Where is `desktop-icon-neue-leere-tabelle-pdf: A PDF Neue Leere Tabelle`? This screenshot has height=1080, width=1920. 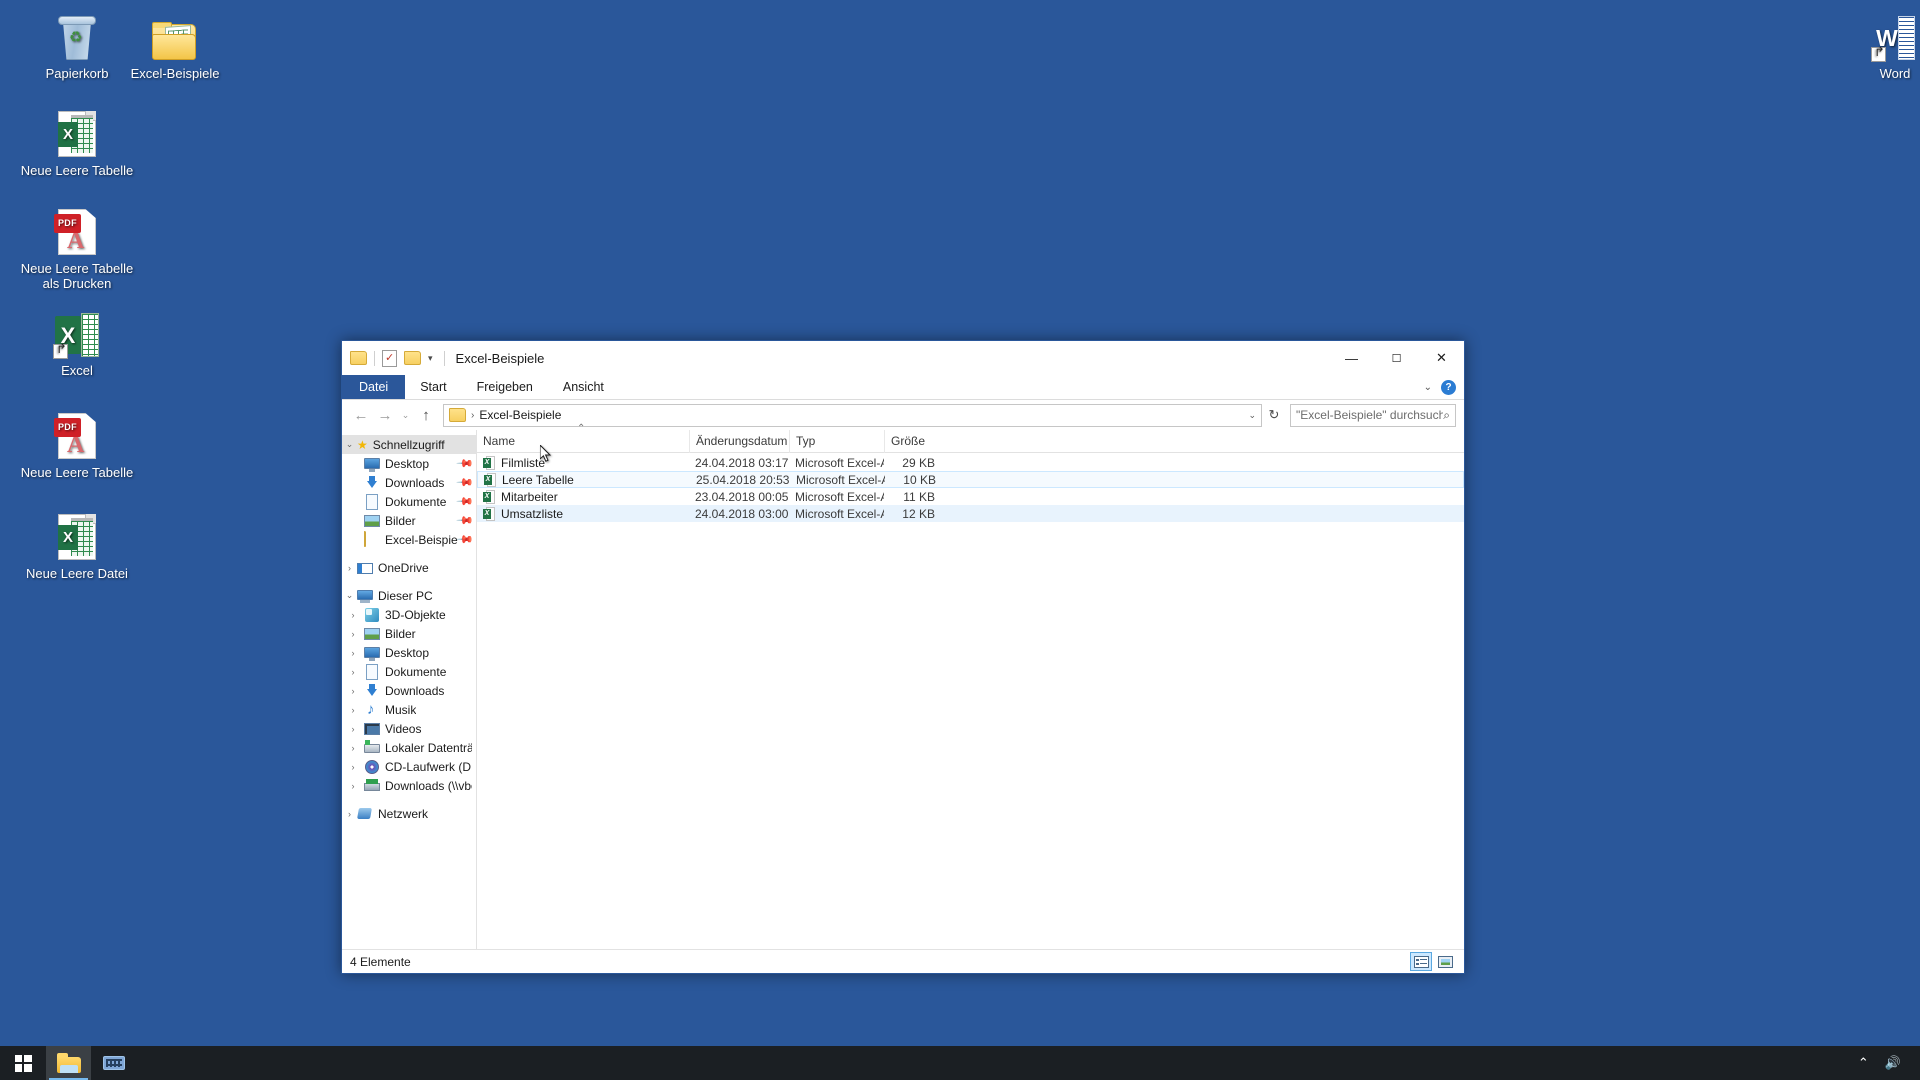 desktop-icon-neue-leere-tabelle-pdf: A PDF Neue Leere Tabelle is located at coordinates (77, 443).